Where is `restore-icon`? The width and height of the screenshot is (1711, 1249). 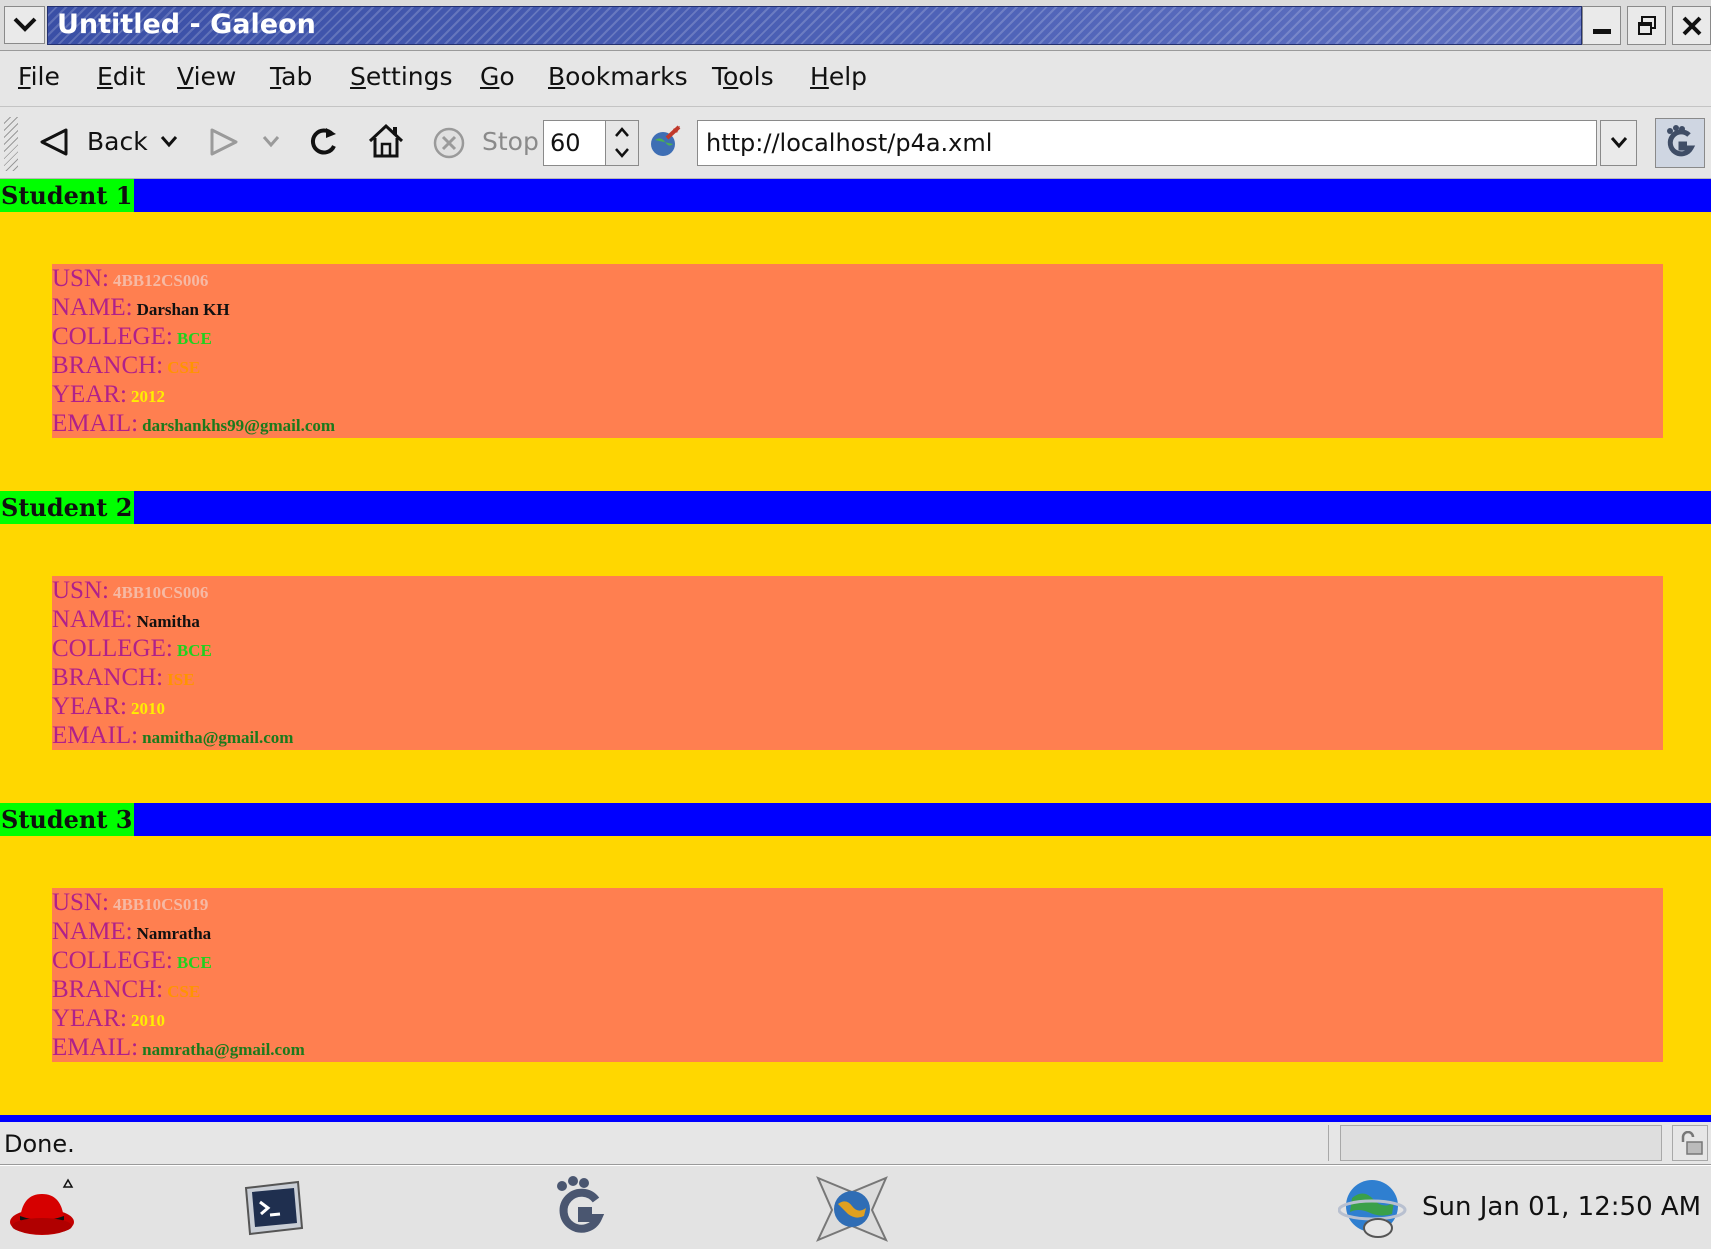 restore-icon is located at coordinates (1647, 25).